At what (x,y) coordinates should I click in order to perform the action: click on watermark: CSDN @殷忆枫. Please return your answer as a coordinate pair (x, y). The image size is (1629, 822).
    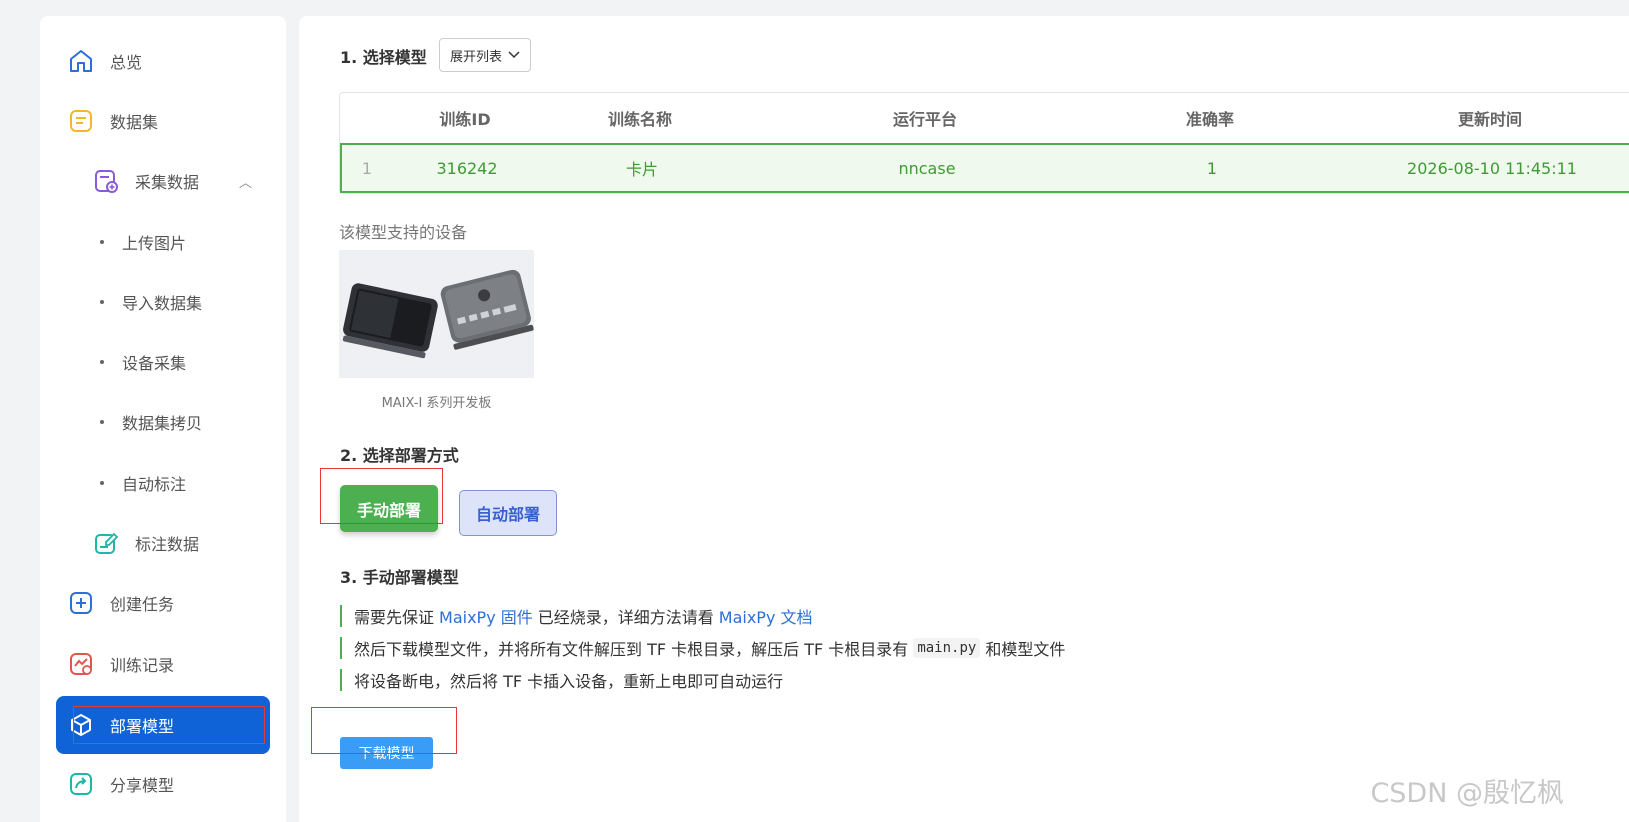
    Looking at the image, I should click on (1467, 793).